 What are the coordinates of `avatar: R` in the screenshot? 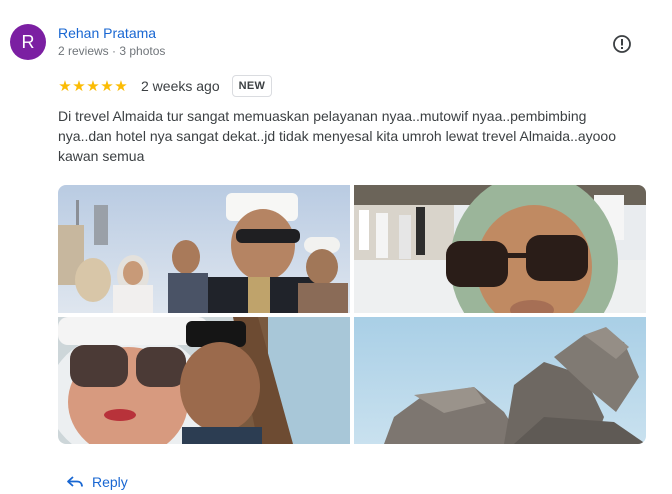 It's located at (28, 42).